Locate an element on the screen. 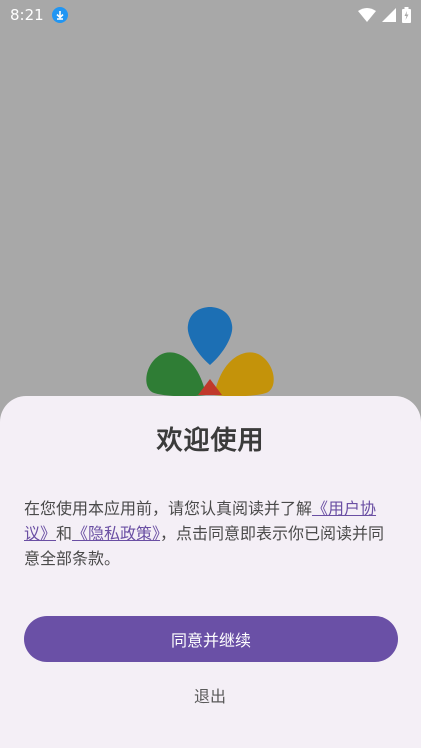  message-text-2: 和 is located at coordinates (64, 533).